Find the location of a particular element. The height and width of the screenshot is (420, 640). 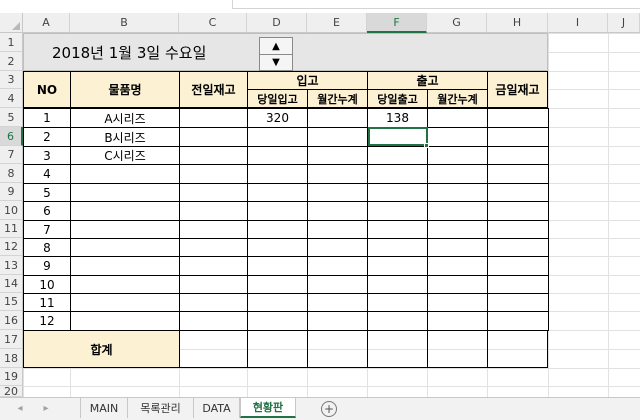

cell-no-row-1: 1 is located at coordinates (47, 118).